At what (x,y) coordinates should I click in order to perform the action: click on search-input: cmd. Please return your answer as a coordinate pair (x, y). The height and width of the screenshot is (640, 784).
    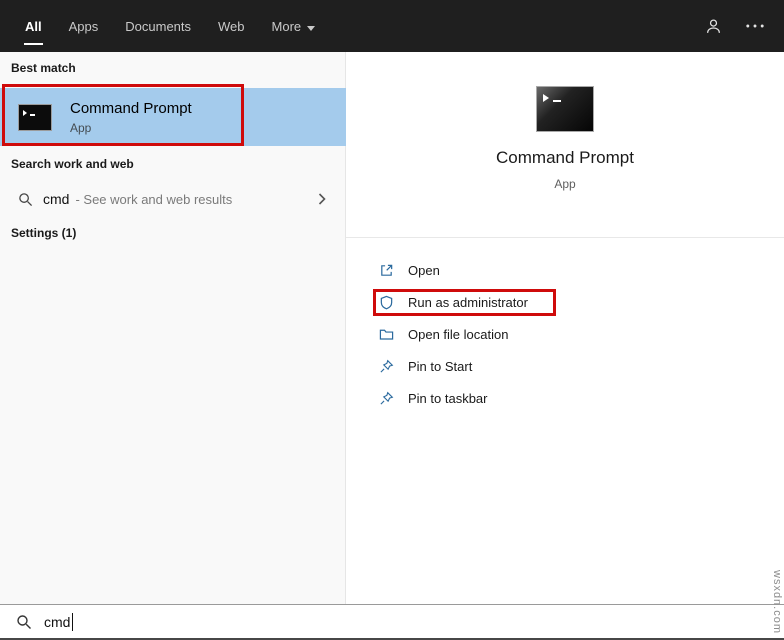
    Looking at the image, I should click on (392, 622).